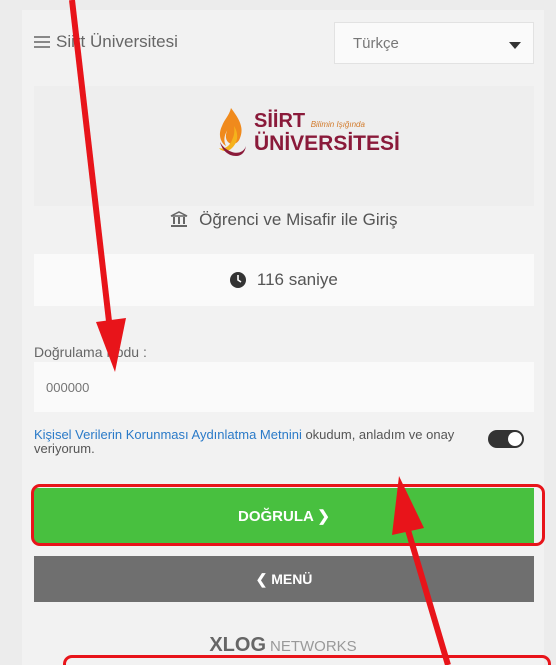 This screenshot has width=556, height=665. Describe the element at coordinates (111, 345) in the screenshot. I see `arrowhead-down` at that location.